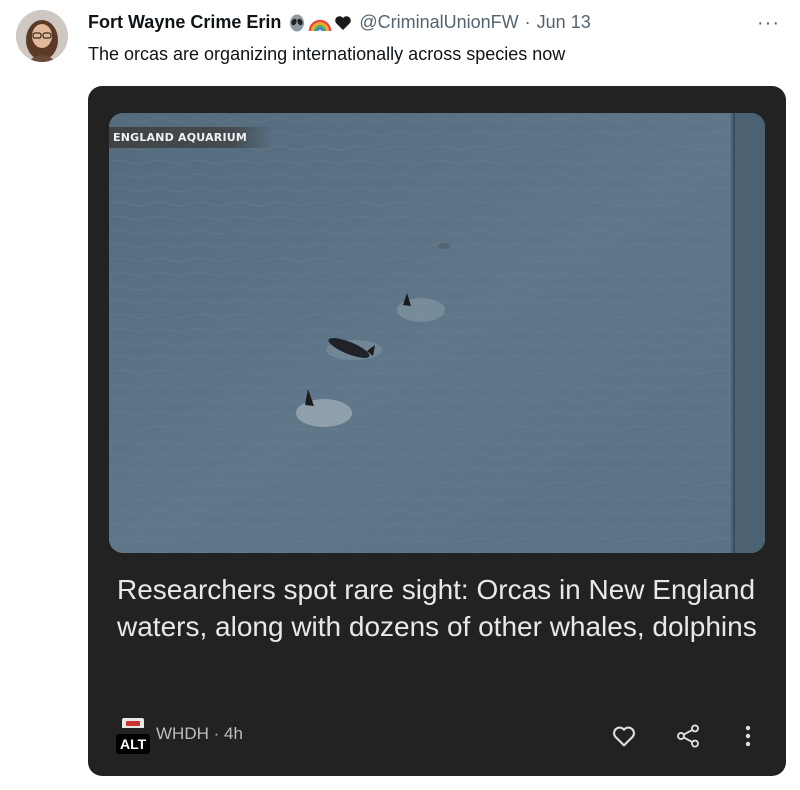  I want to click on share-icon, so click(688, 736).